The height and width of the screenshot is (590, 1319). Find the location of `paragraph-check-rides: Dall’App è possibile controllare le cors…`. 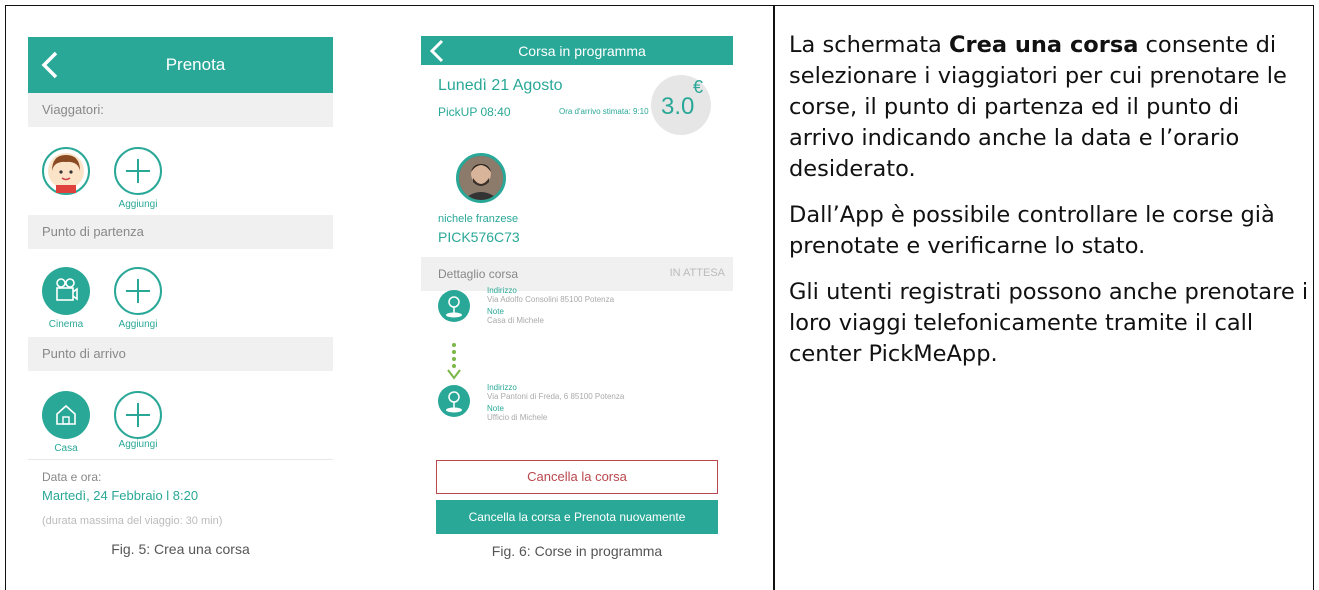

paragraph-check-rides: Dall’App è possibile controllare le cors… is located at coordinates (1032, 230).